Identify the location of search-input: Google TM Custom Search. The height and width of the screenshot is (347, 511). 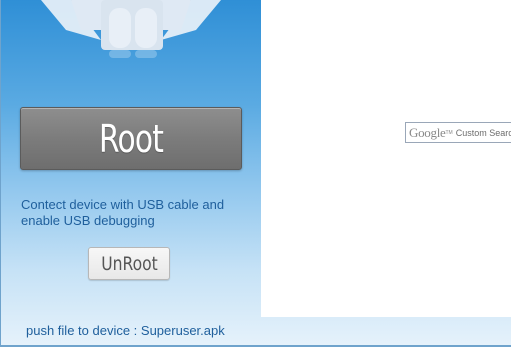
(458, 132).